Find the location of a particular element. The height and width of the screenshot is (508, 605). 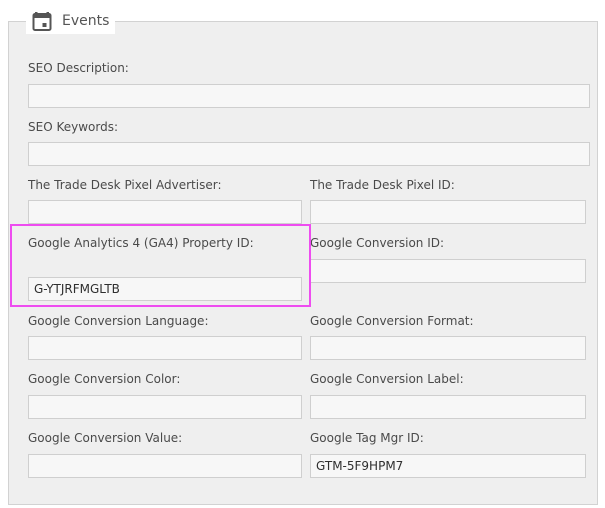

google-conversion-format-label: Google Conversion Format: is located at coordinates (392, 321).